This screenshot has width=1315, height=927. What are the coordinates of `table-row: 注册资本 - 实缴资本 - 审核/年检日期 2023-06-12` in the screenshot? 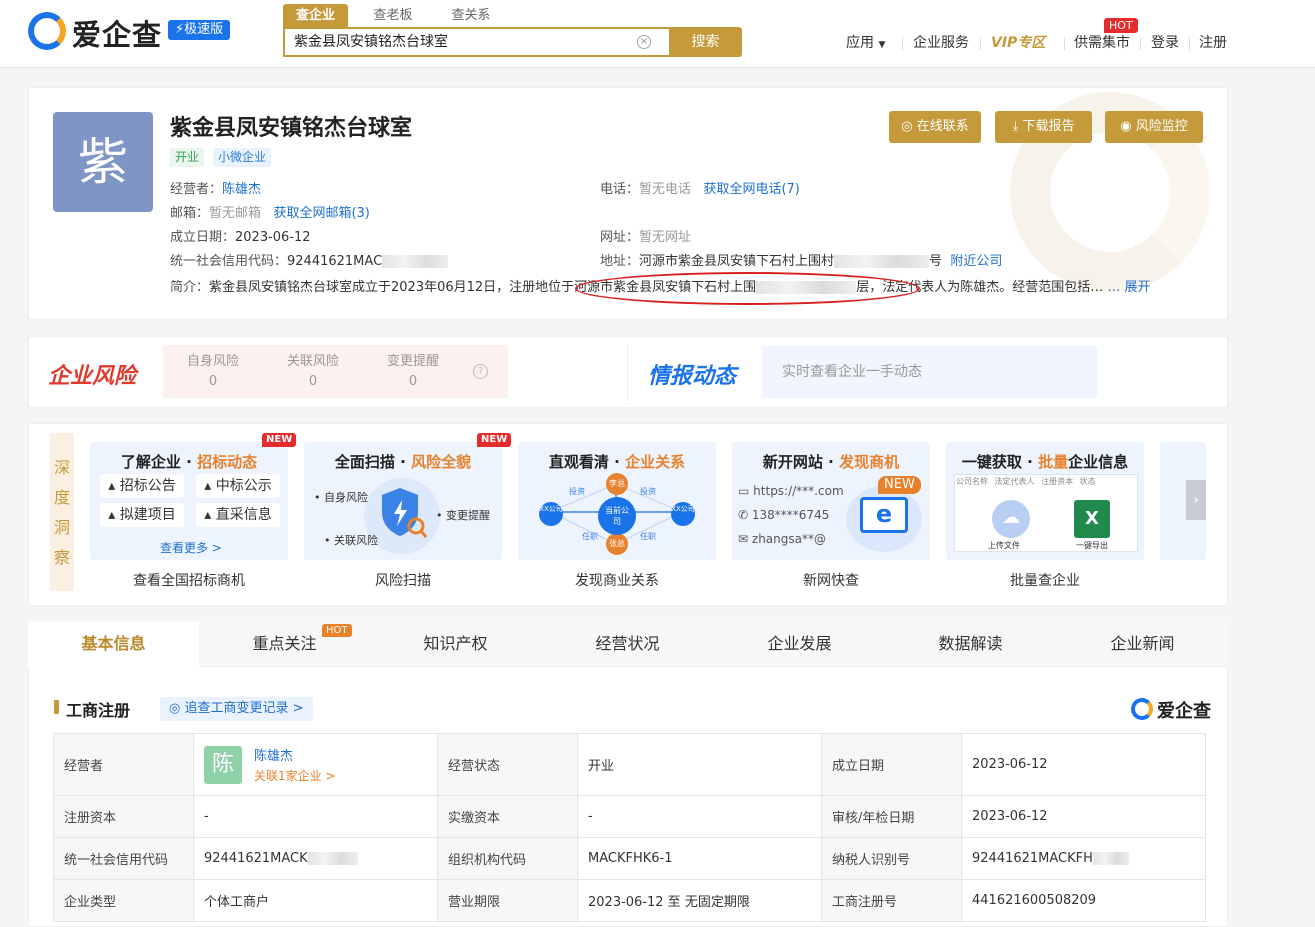 It's located at (629, 816).